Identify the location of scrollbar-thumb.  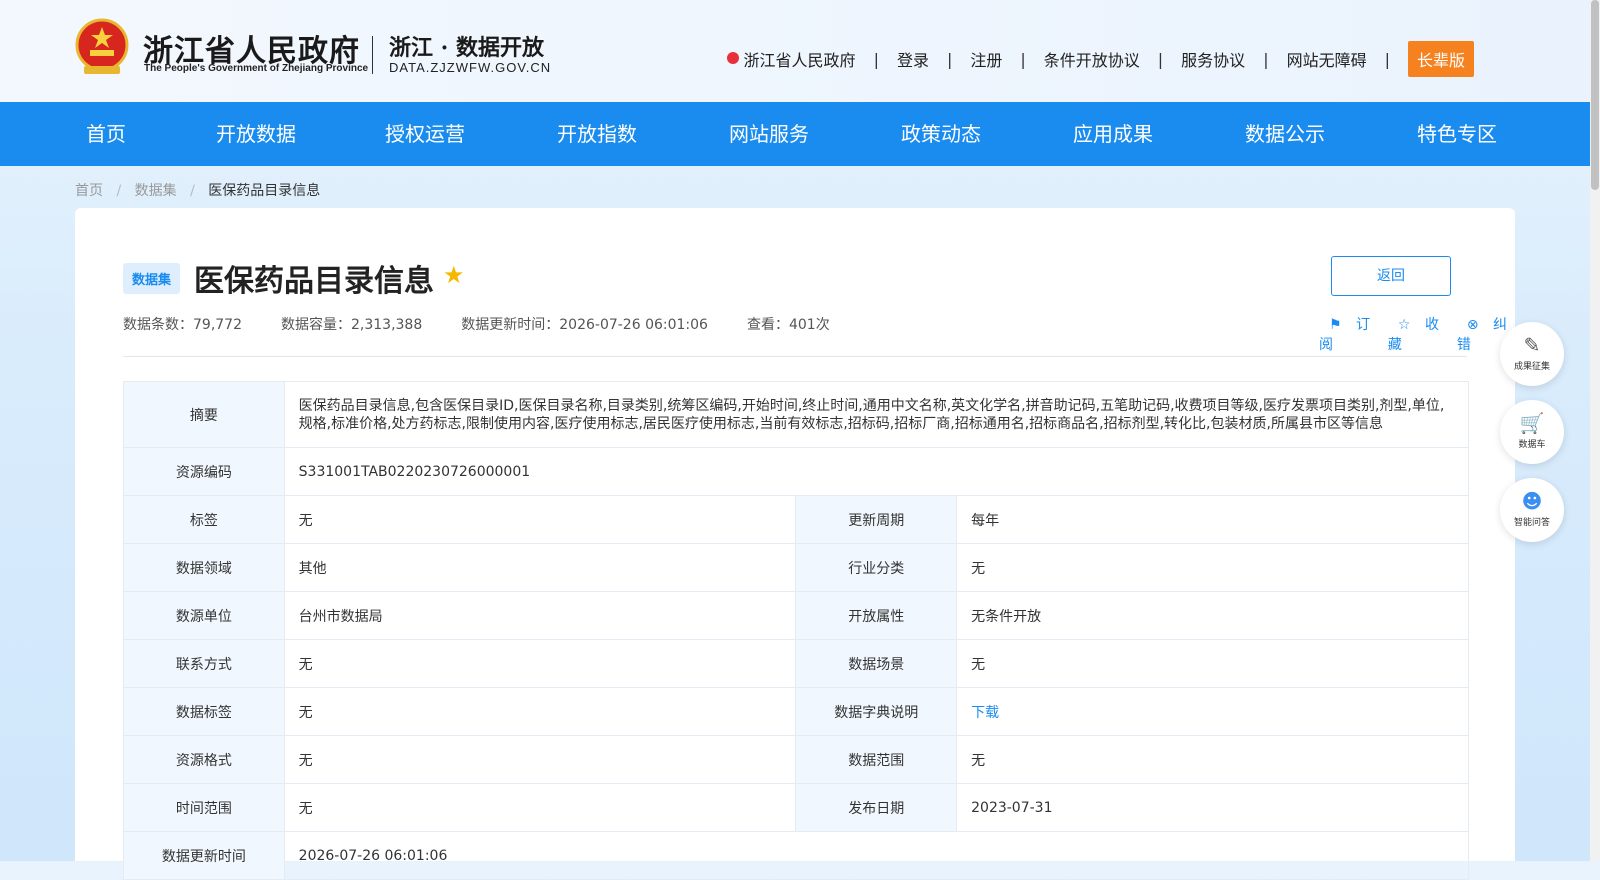
(1595, 95).